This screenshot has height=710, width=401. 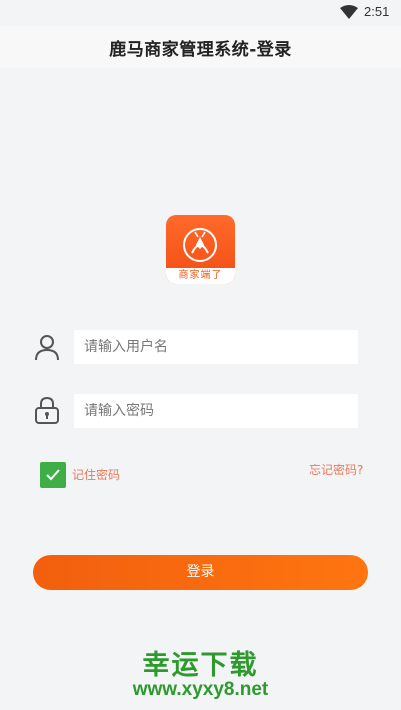 I want to click on forgot-password-link: 忘记密码?, so click(x=336, y=469).